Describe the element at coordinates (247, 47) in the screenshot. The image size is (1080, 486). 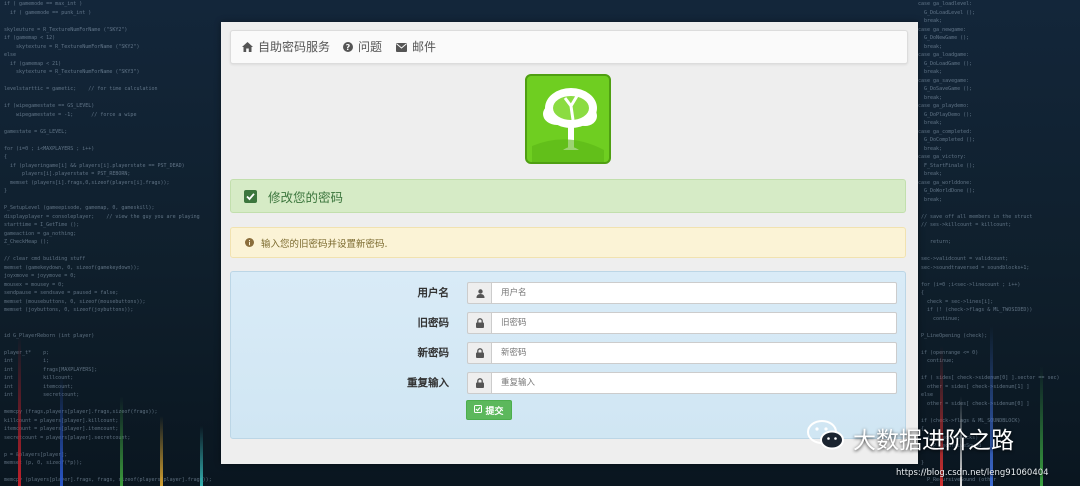
I see `home-icon` at that location.